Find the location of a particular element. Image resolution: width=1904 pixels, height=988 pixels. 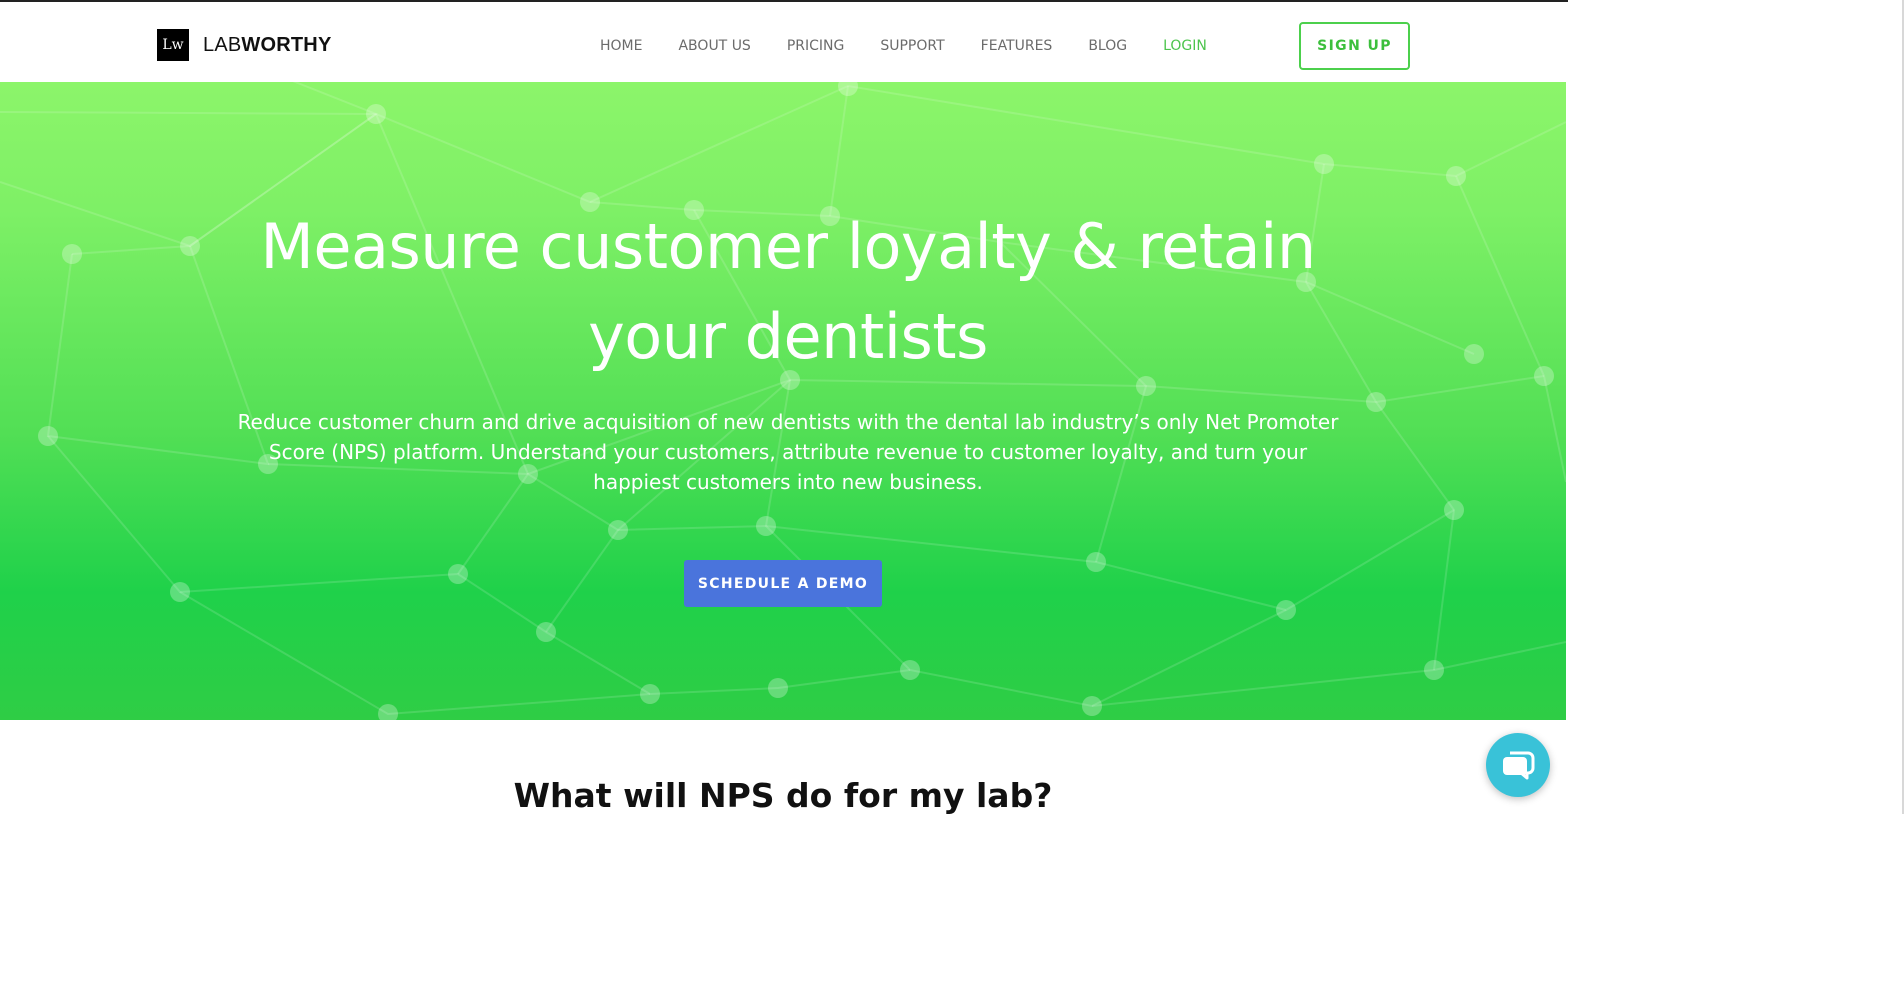

chat-bubble-icon is located at coordinates (1519, 765).